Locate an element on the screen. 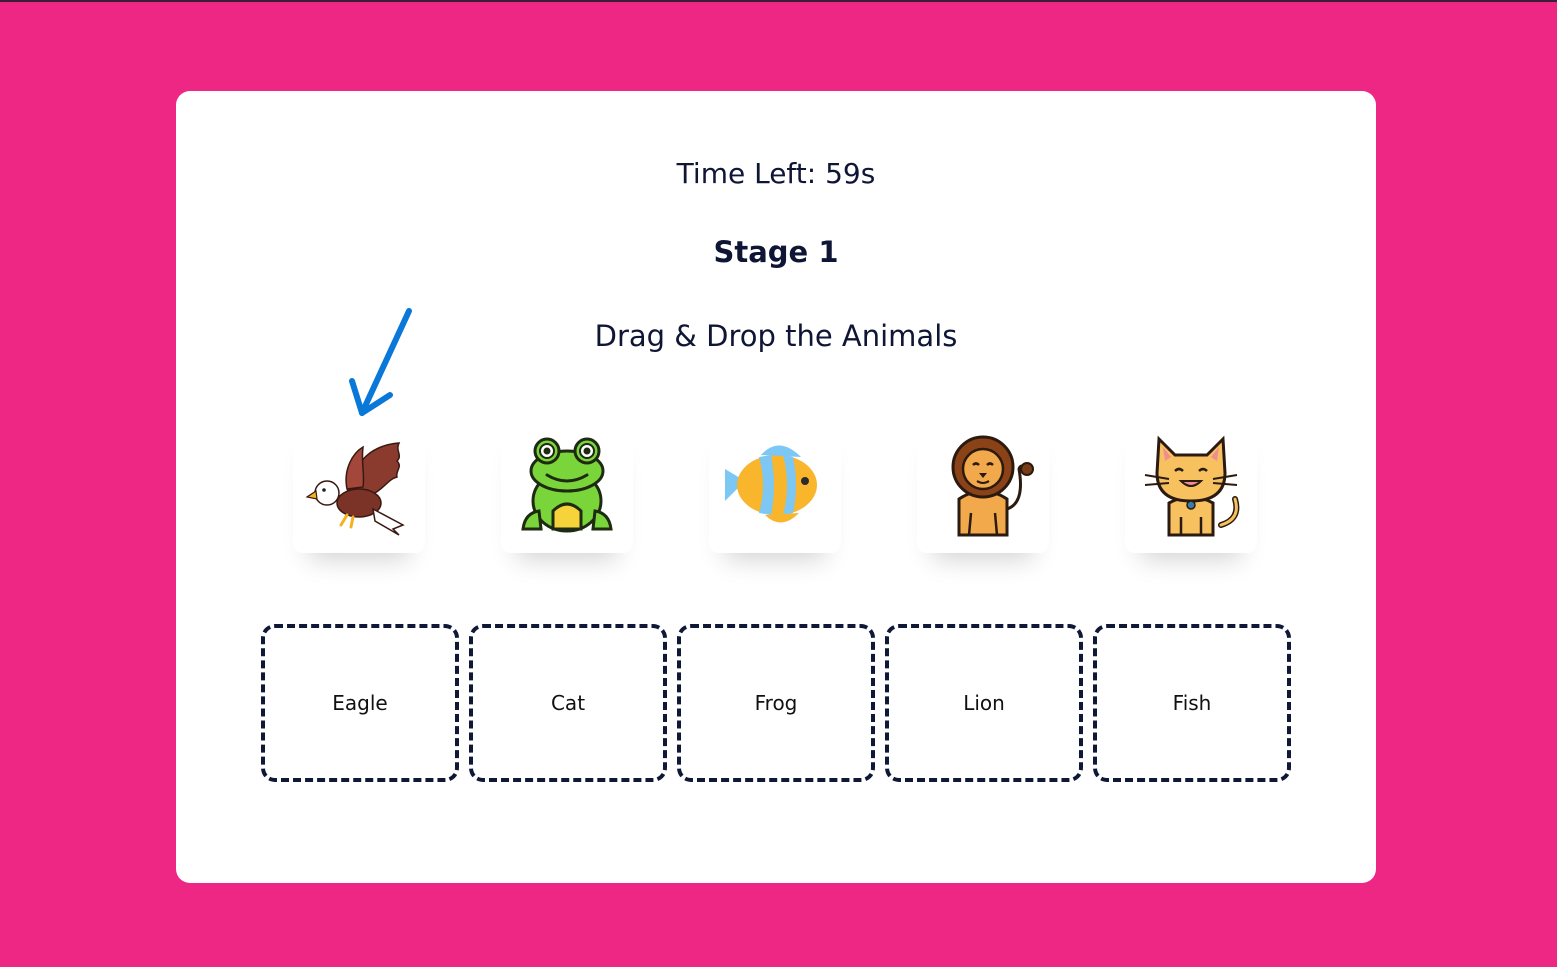  drop-zone-label: Fish is located at coordinates (1192, 703).